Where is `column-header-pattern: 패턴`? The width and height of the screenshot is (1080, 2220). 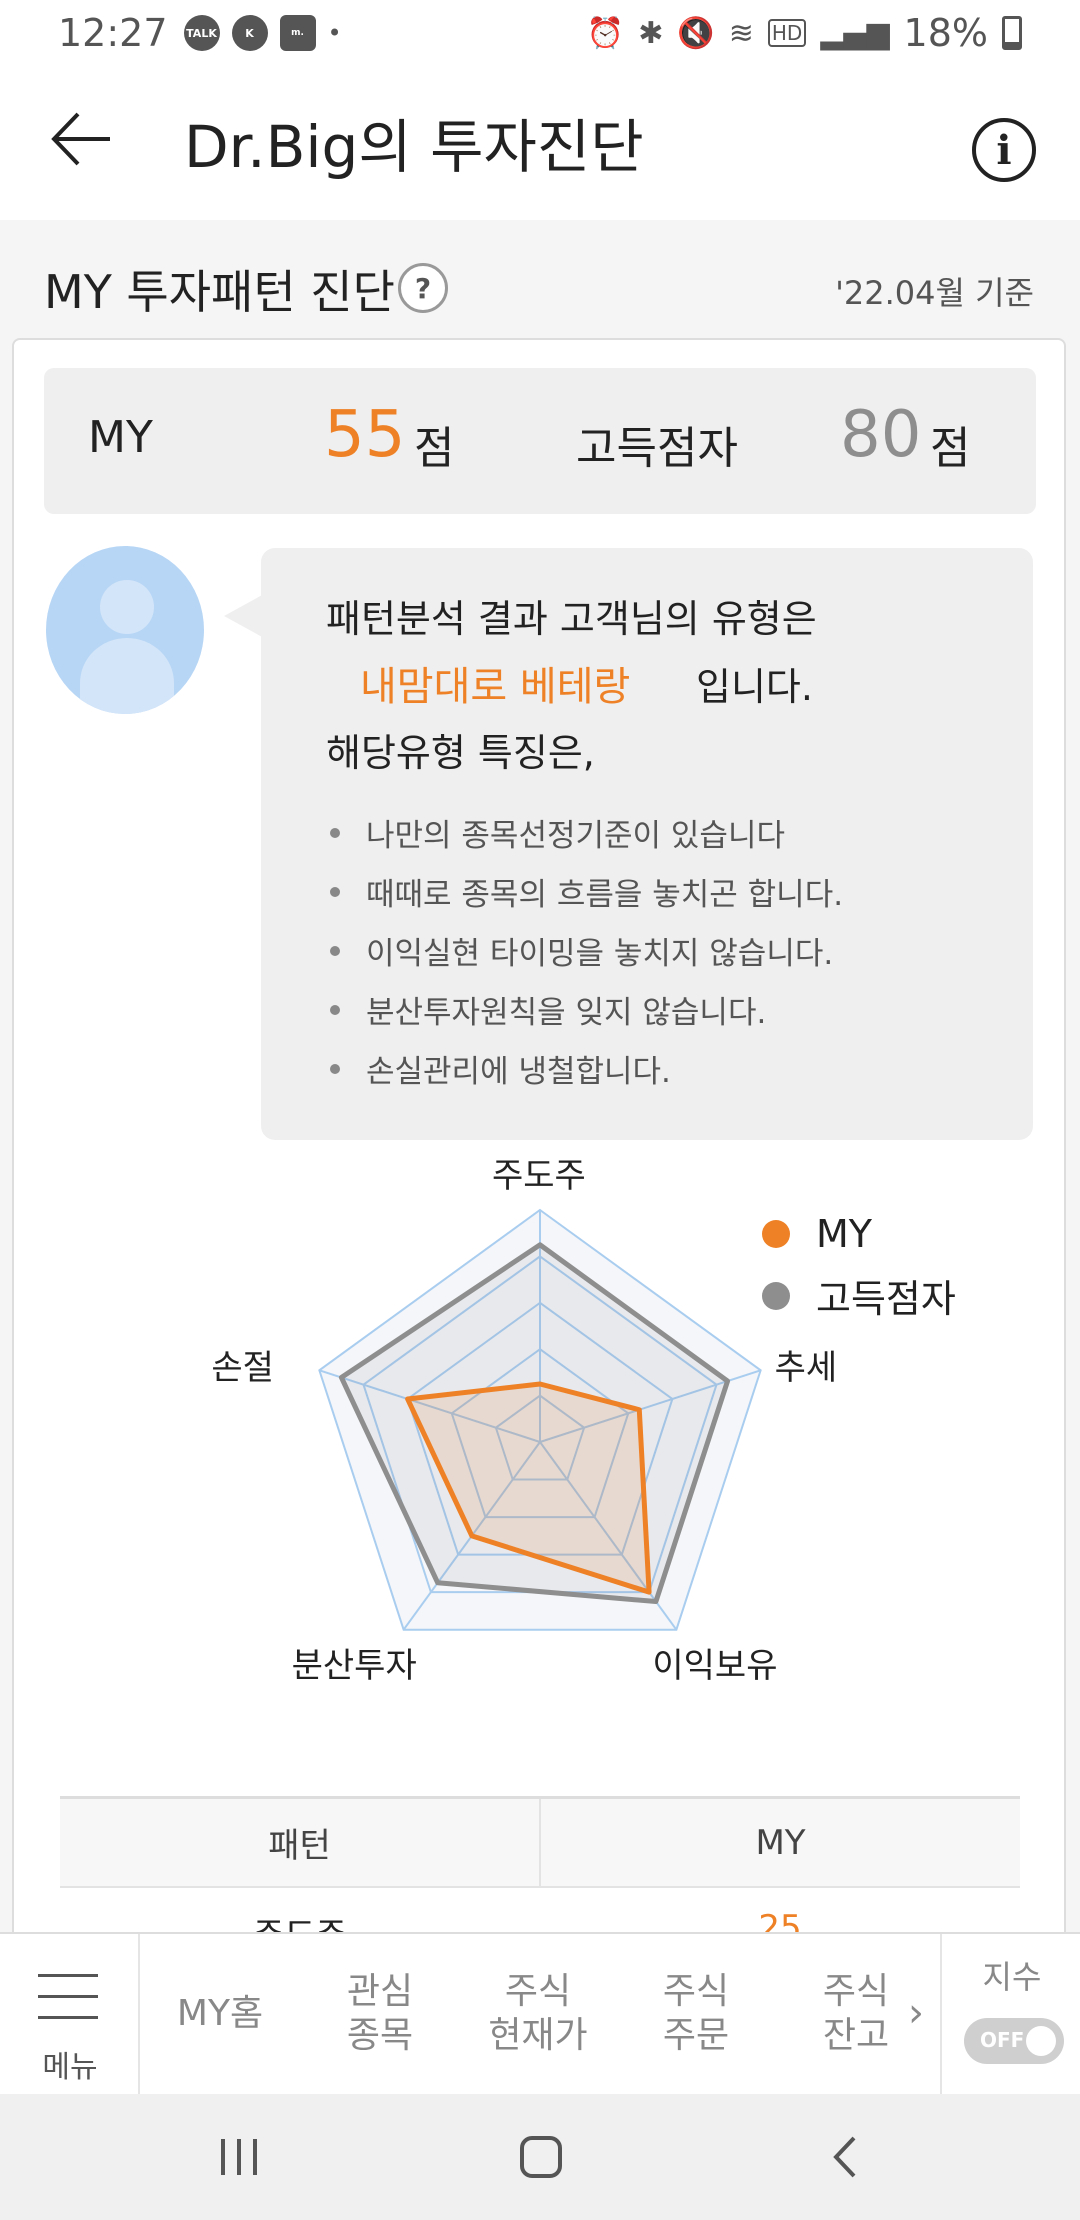
column-header-pattern: 패턴 is located at coordinates (300, 1842).